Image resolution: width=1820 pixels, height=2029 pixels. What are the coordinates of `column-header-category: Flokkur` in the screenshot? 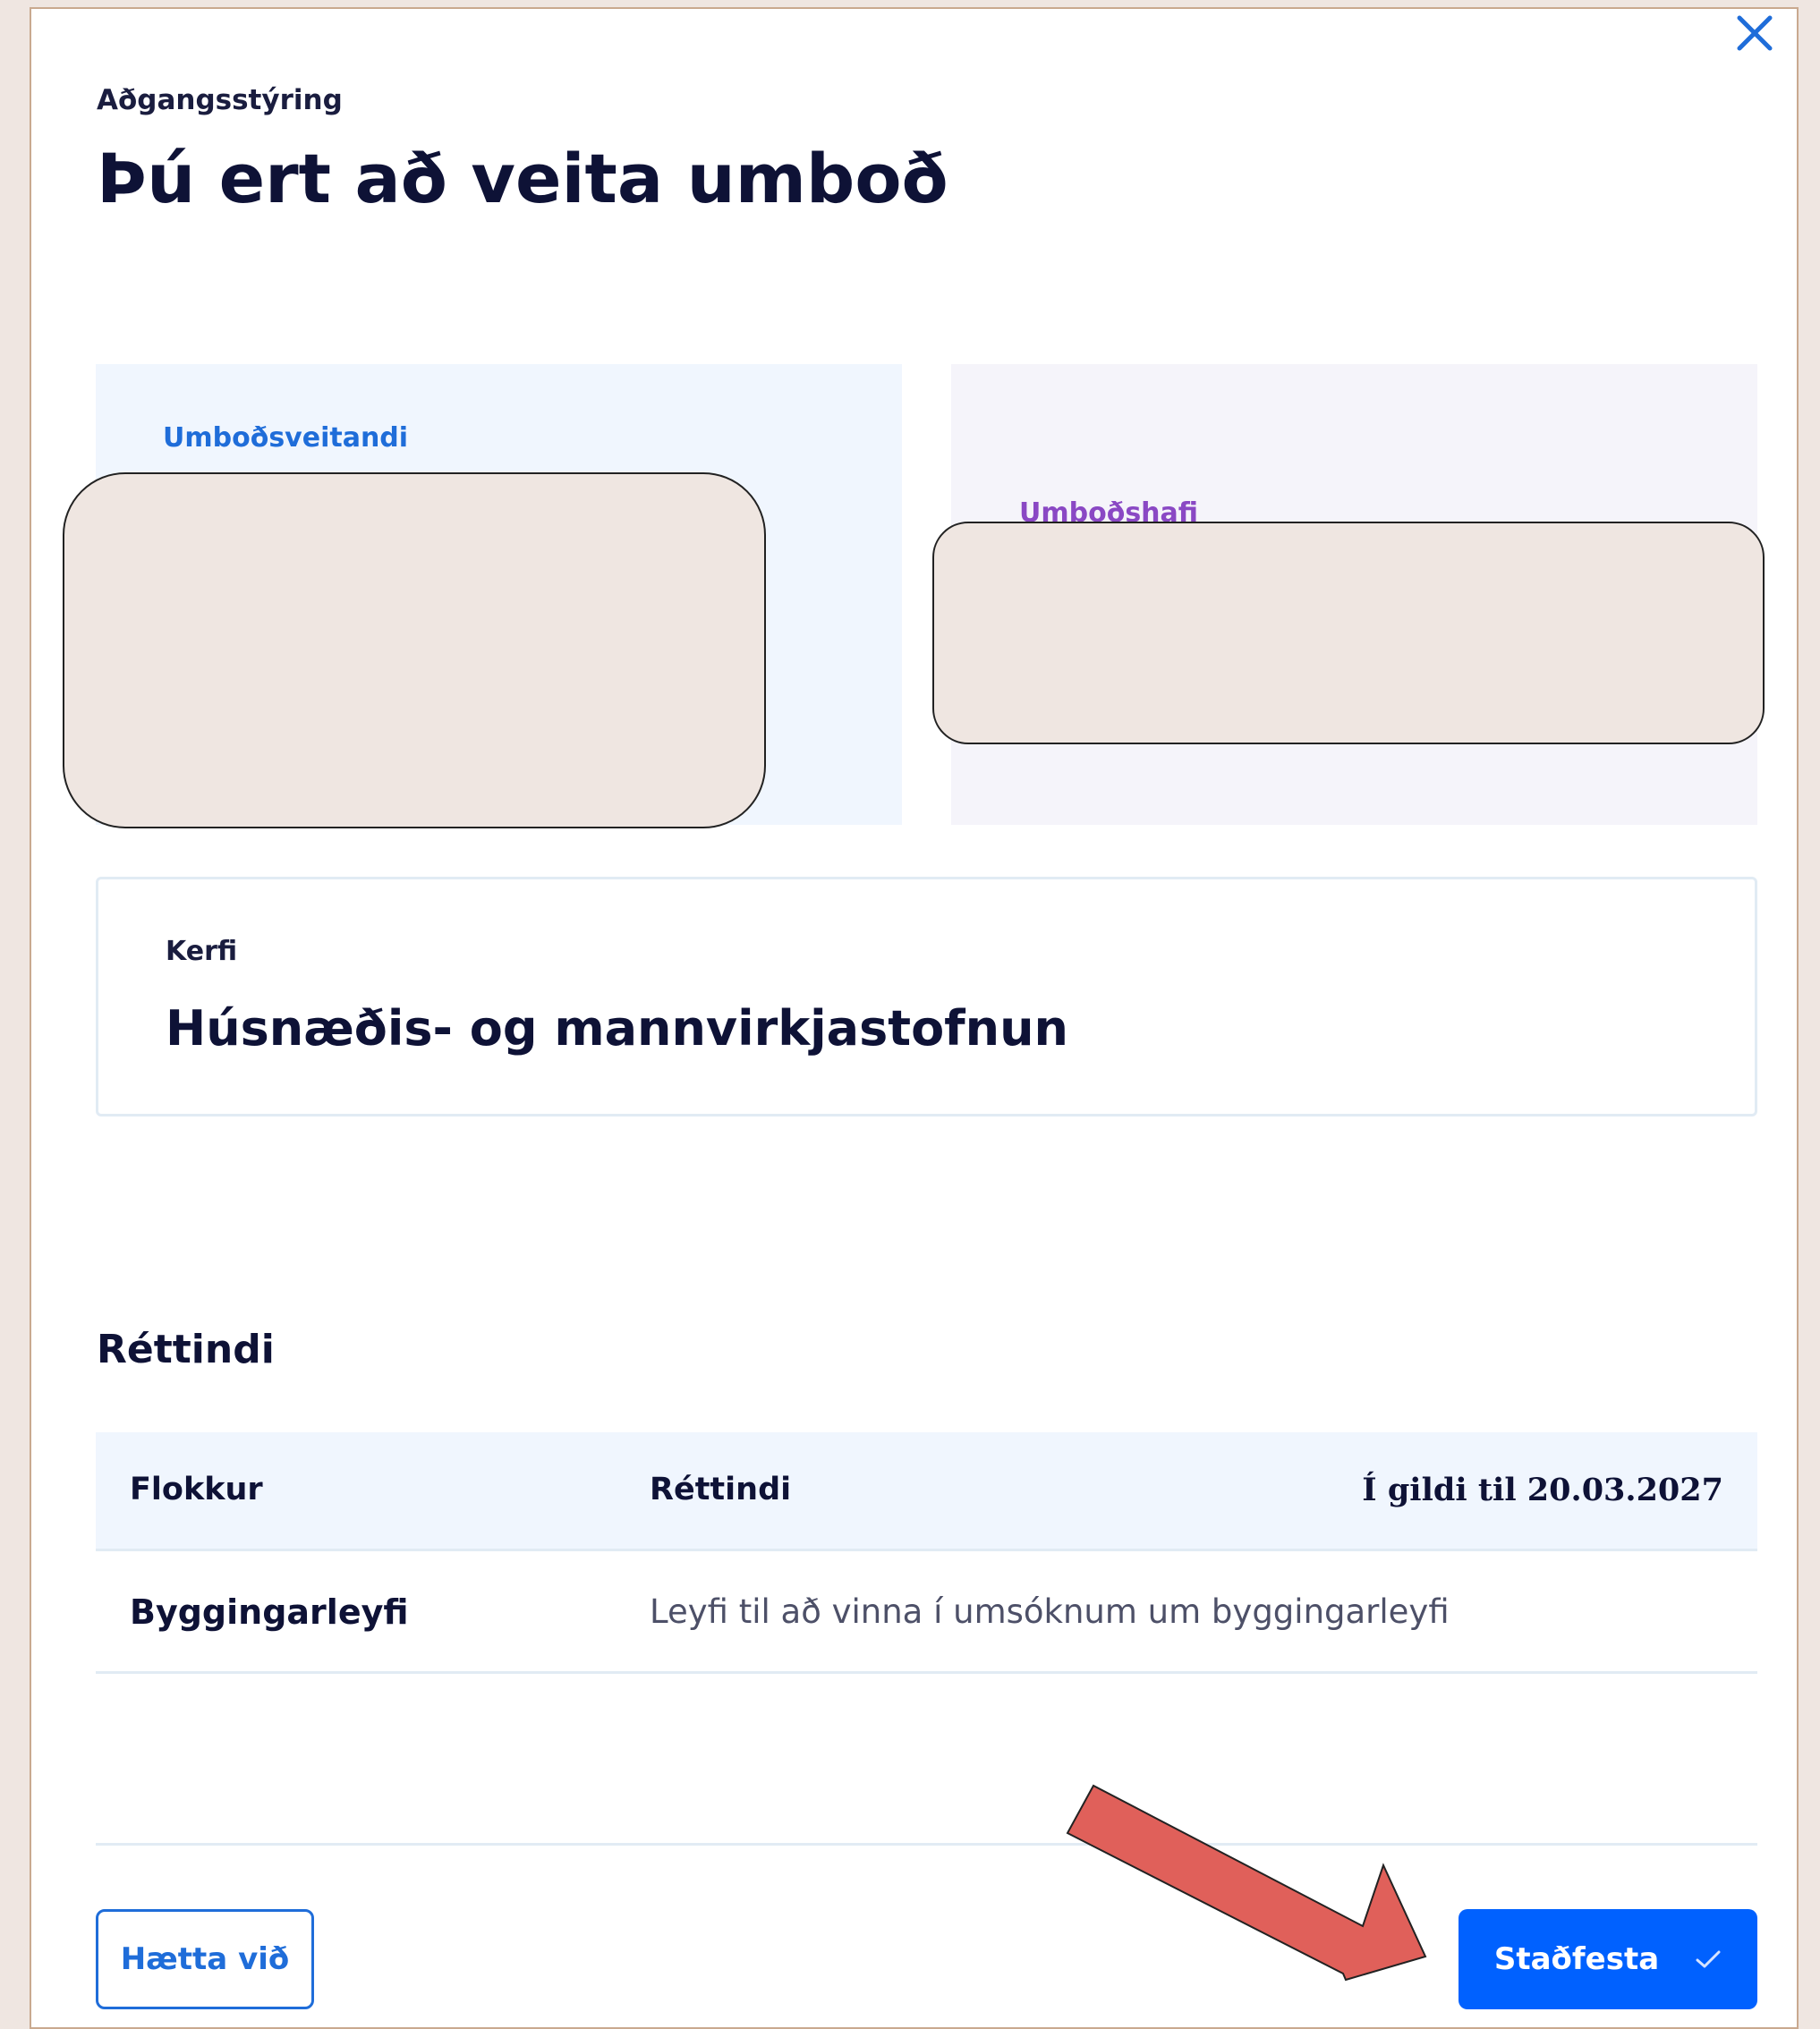 It's located at (197, 1489).